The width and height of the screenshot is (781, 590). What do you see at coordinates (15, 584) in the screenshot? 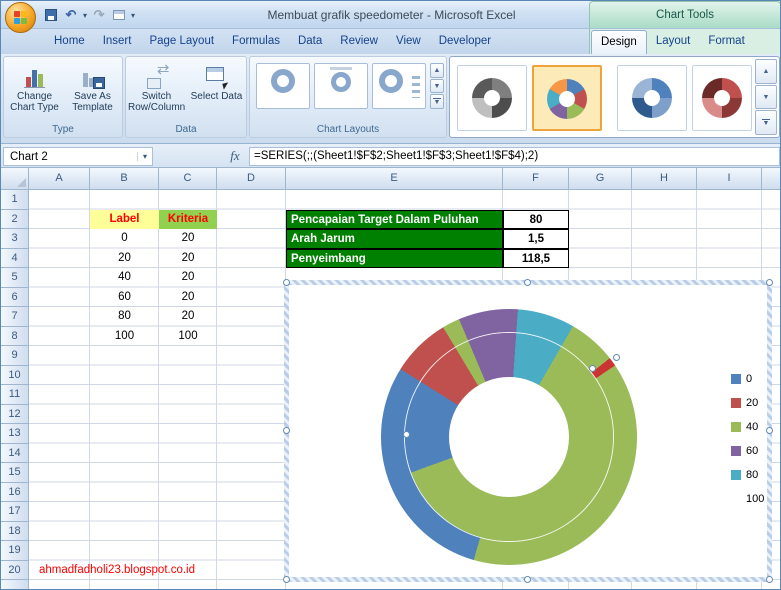
I see `row-header-partial` at bounding box center [15, 584].